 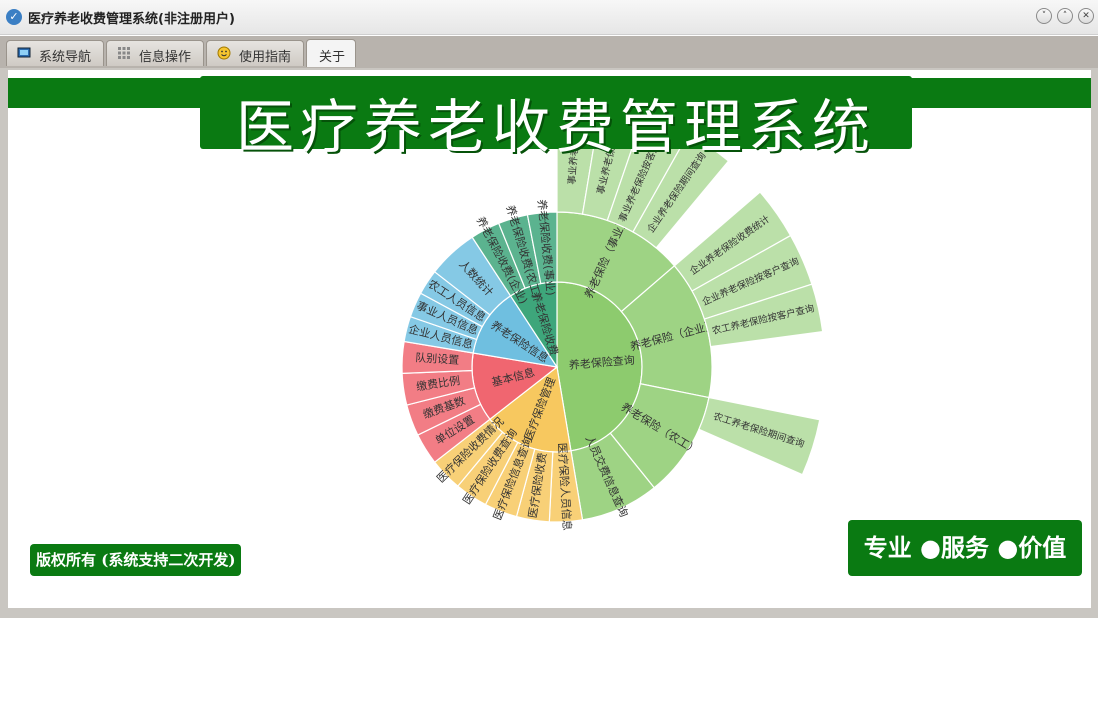 I want to click on grid-icon, so click(x=124, y=53).